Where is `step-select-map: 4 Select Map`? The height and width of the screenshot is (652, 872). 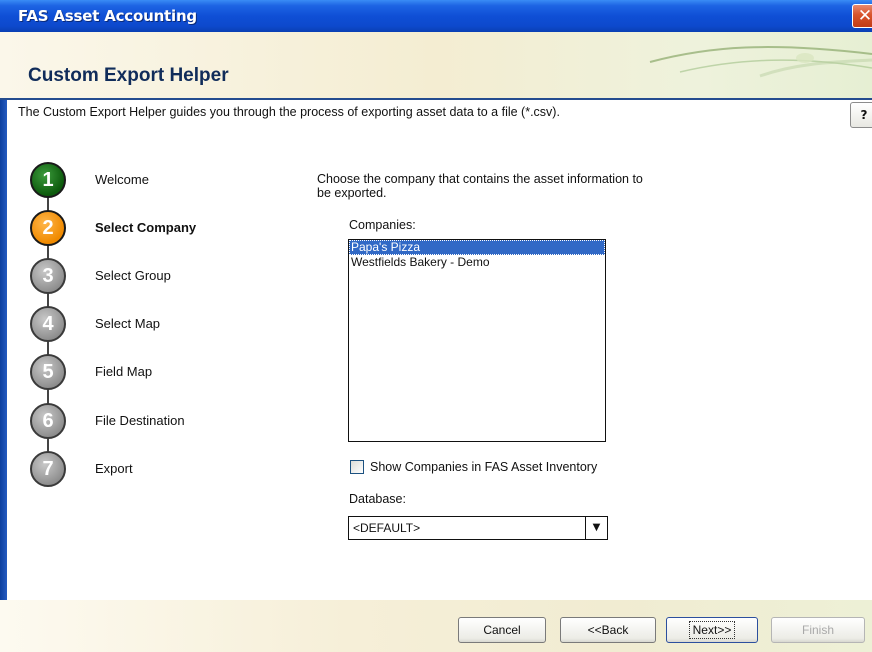
step-select-map: 4 Select Map is located at coordinates (130, 326).